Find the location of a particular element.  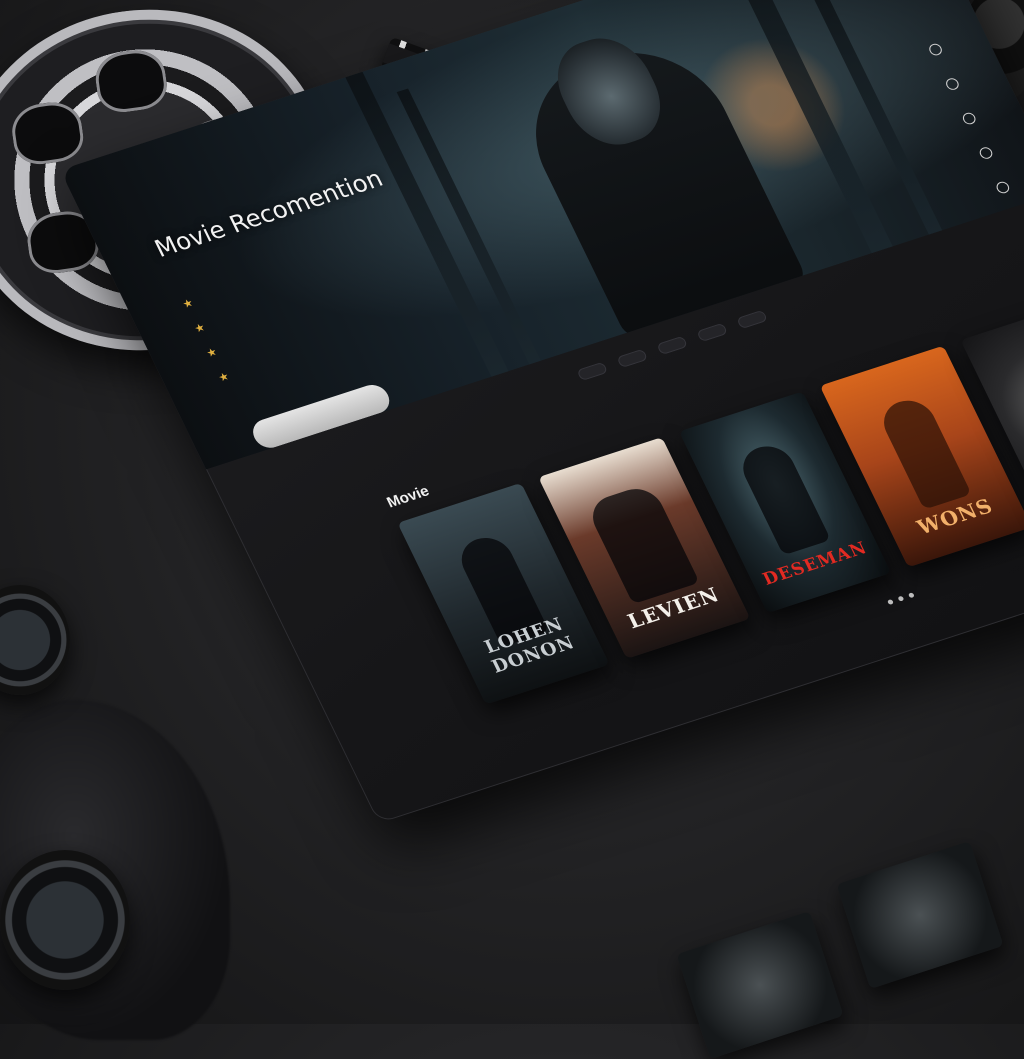

cta-button is located at coordinates (321, 416).